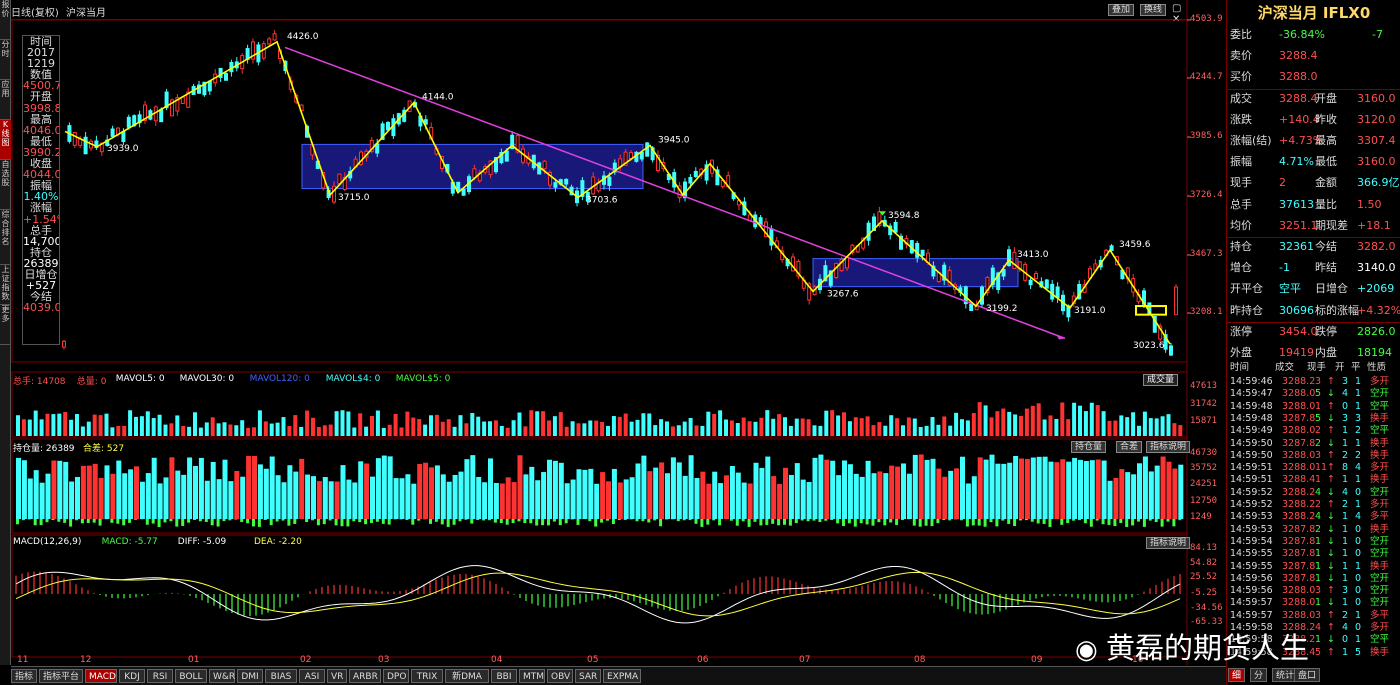 The height and width of the screenshot is (685, 1400). I want to click on indicator-tab: KDJ, so click(132, 676).